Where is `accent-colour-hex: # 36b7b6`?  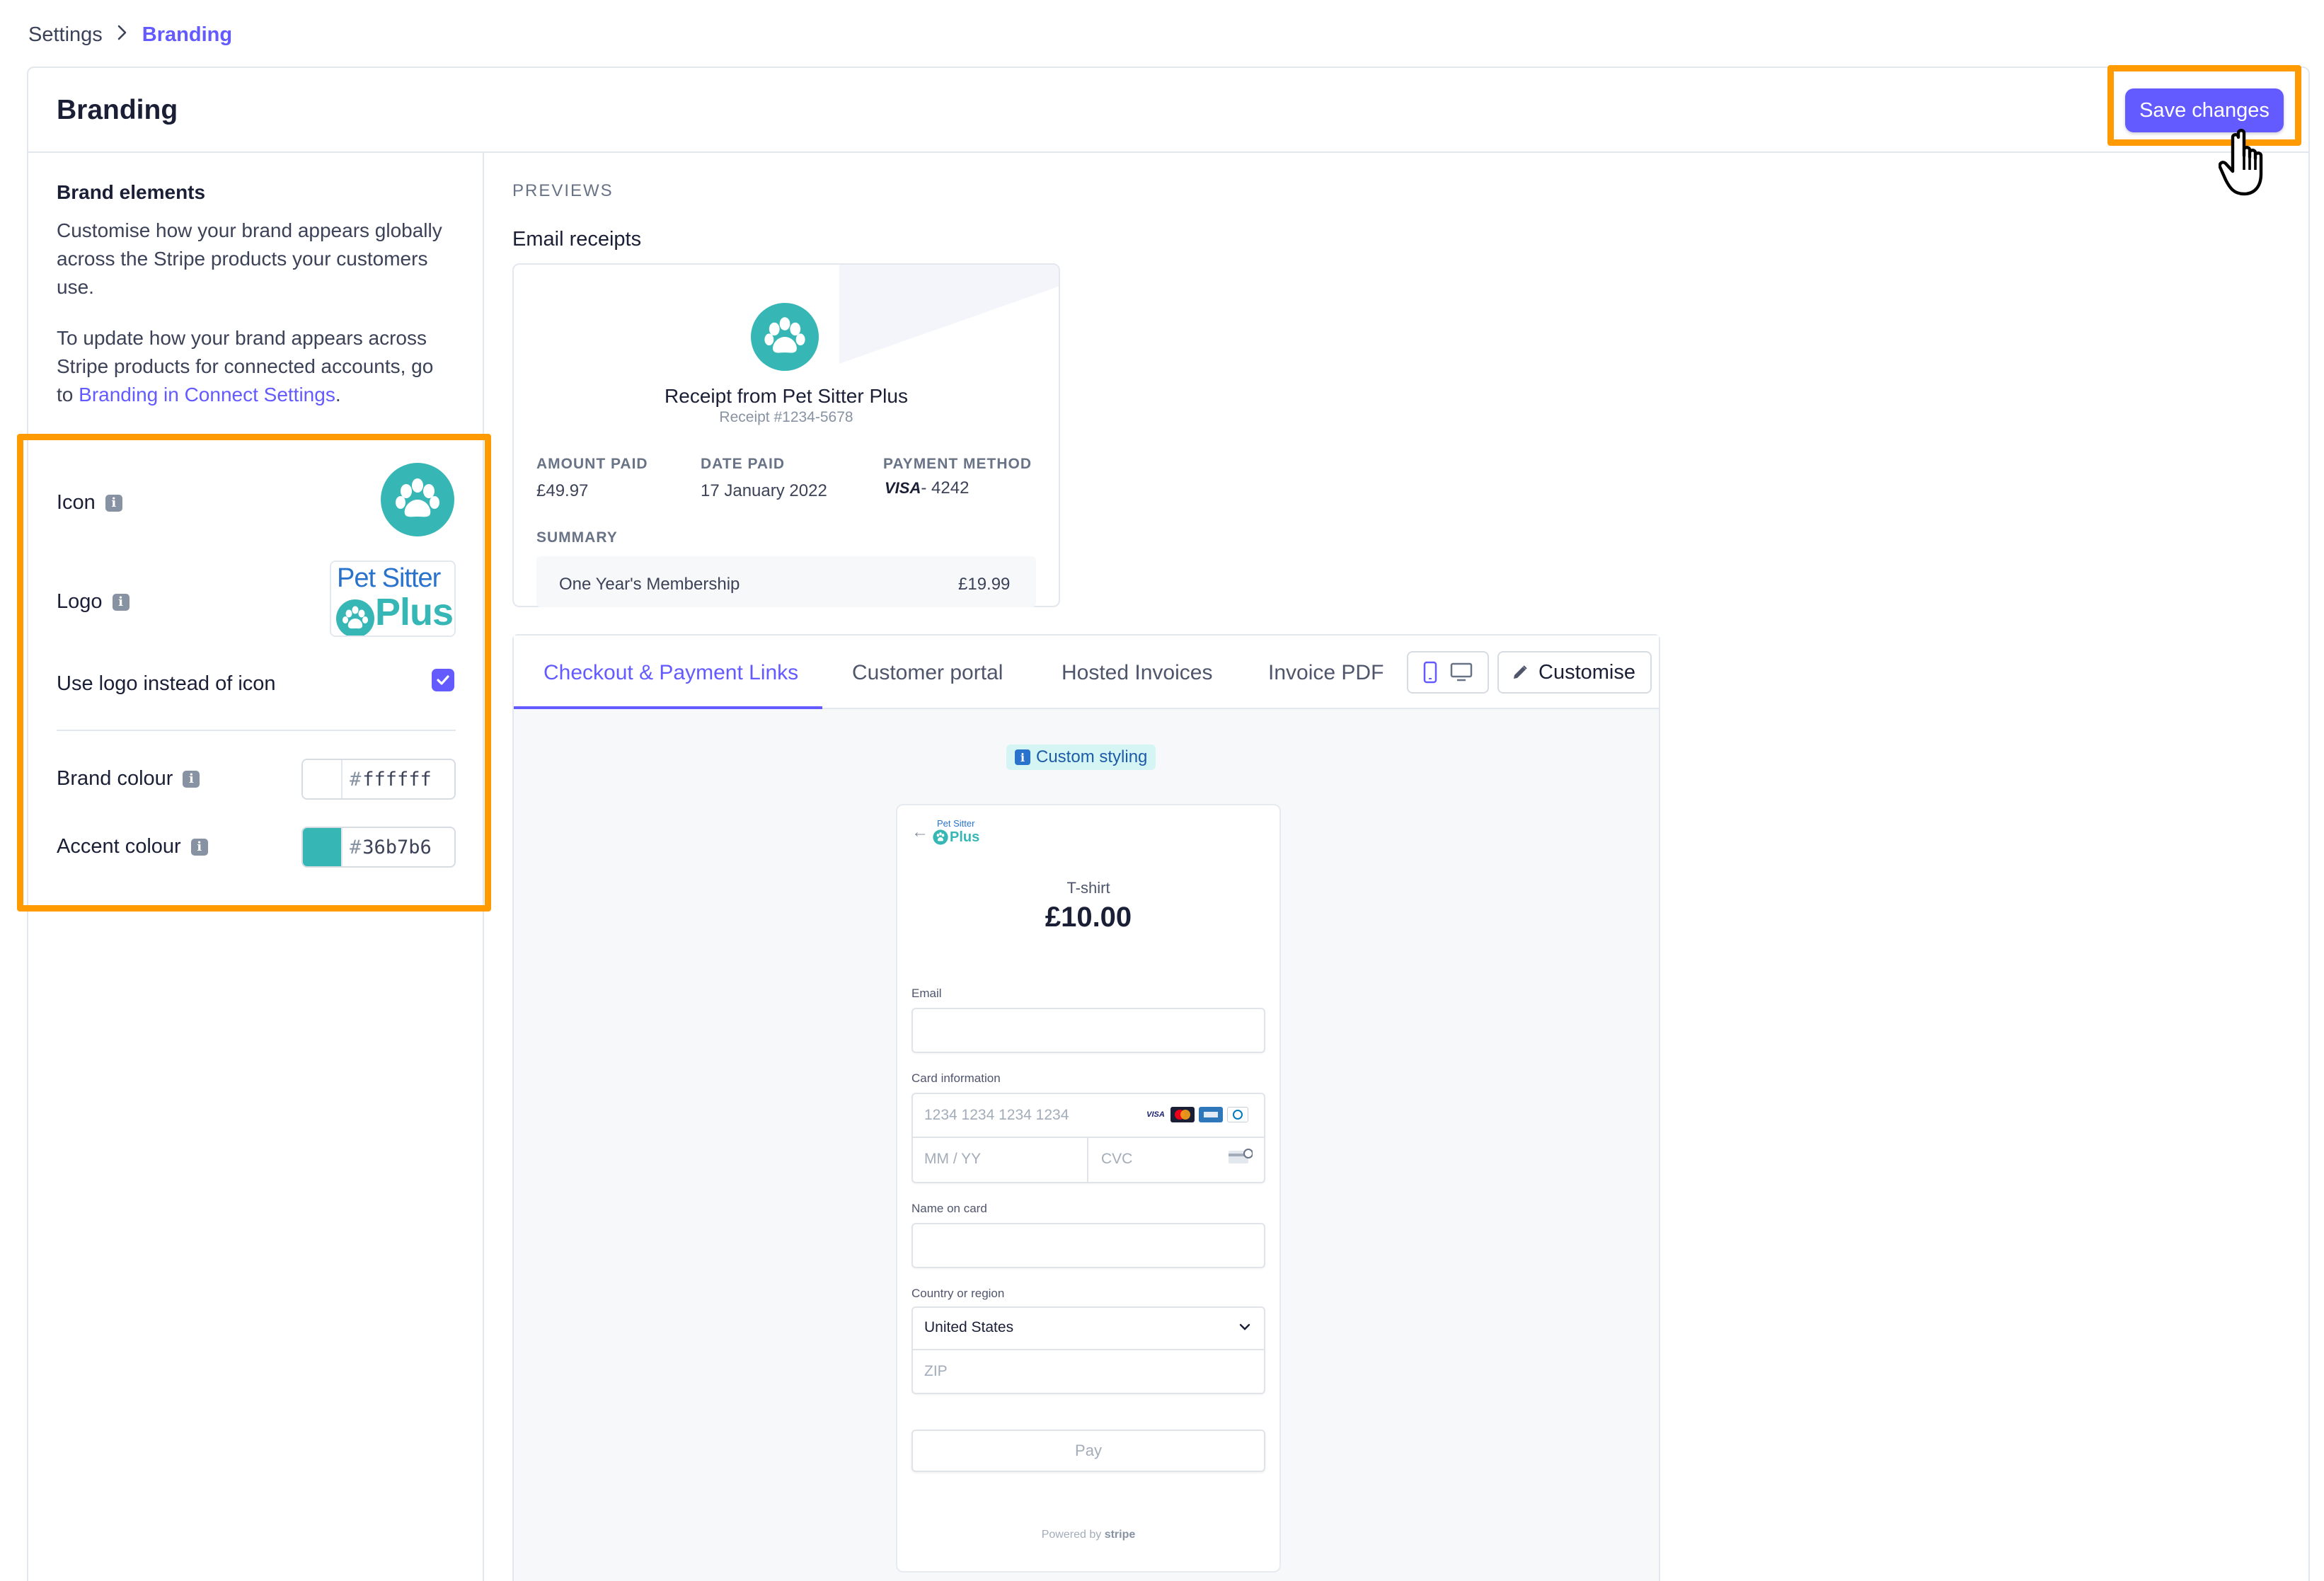
accent-colour-hex: # 36b7b6 is located at coordinates (398, 847).